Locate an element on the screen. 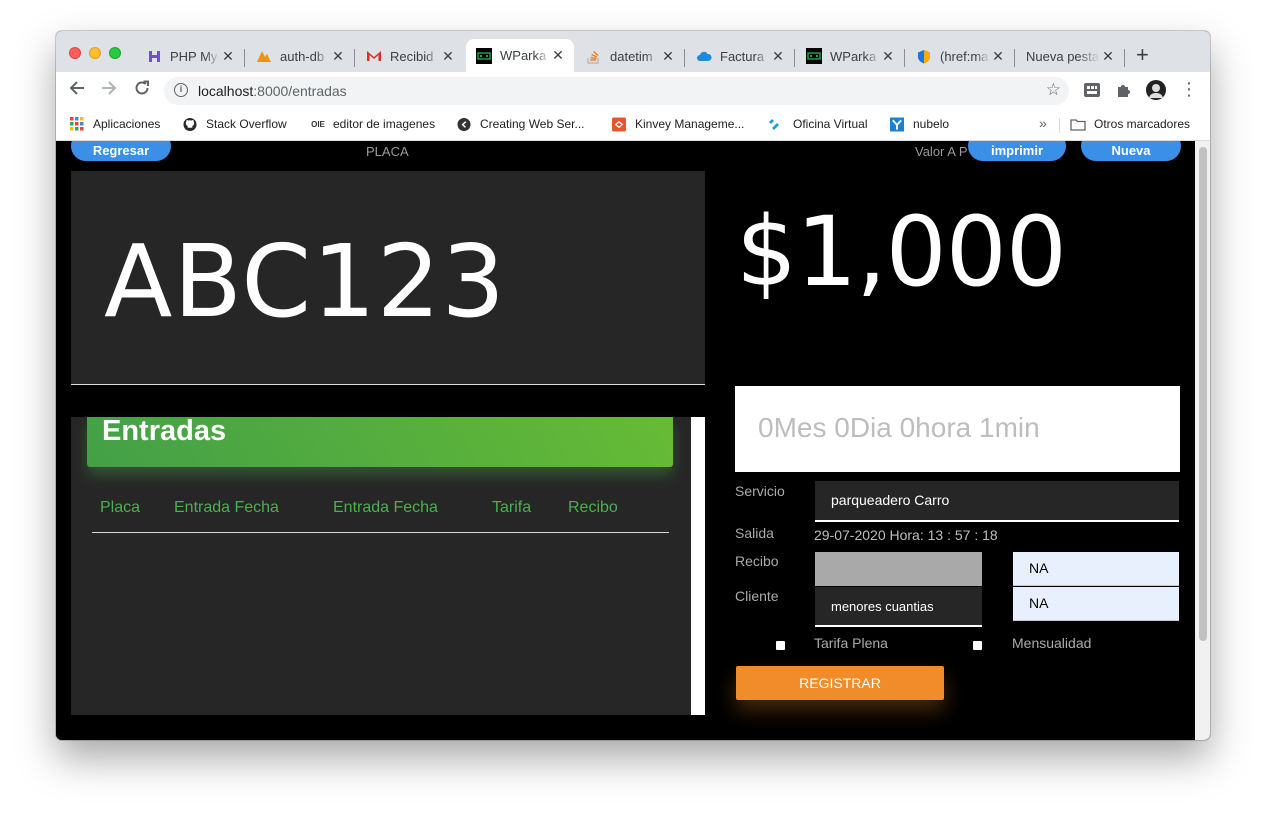 The image size is (1266, 820). forward-arrow-icon is located at coordinates (109, 90).